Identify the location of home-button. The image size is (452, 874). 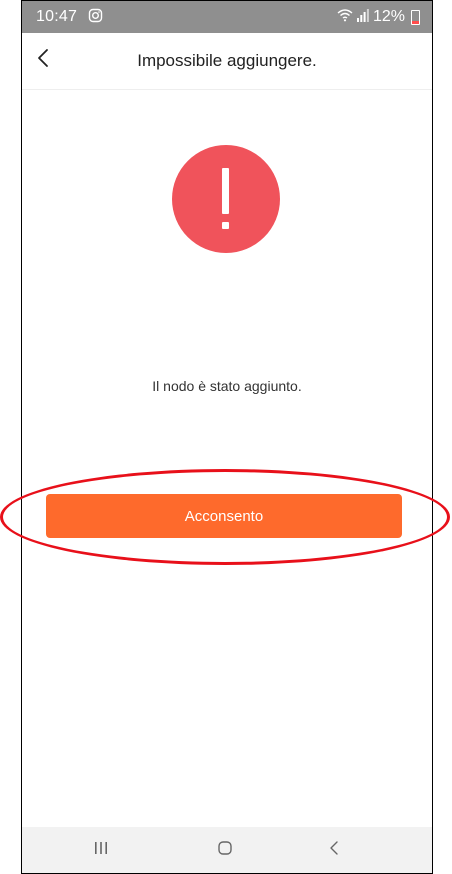
(225, 850).